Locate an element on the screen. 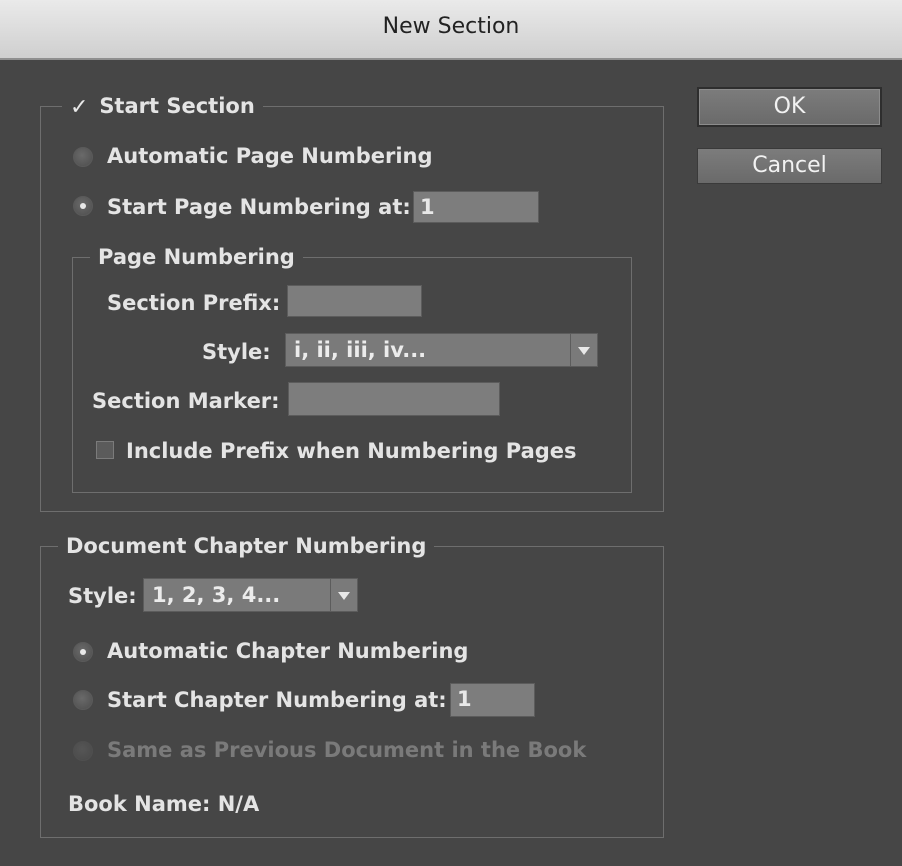 The width and height of the screenshot is (902, 866). automatic-chapter-numbering-label: Automatic Chapter Numbering is located at coordinates (288, 651).